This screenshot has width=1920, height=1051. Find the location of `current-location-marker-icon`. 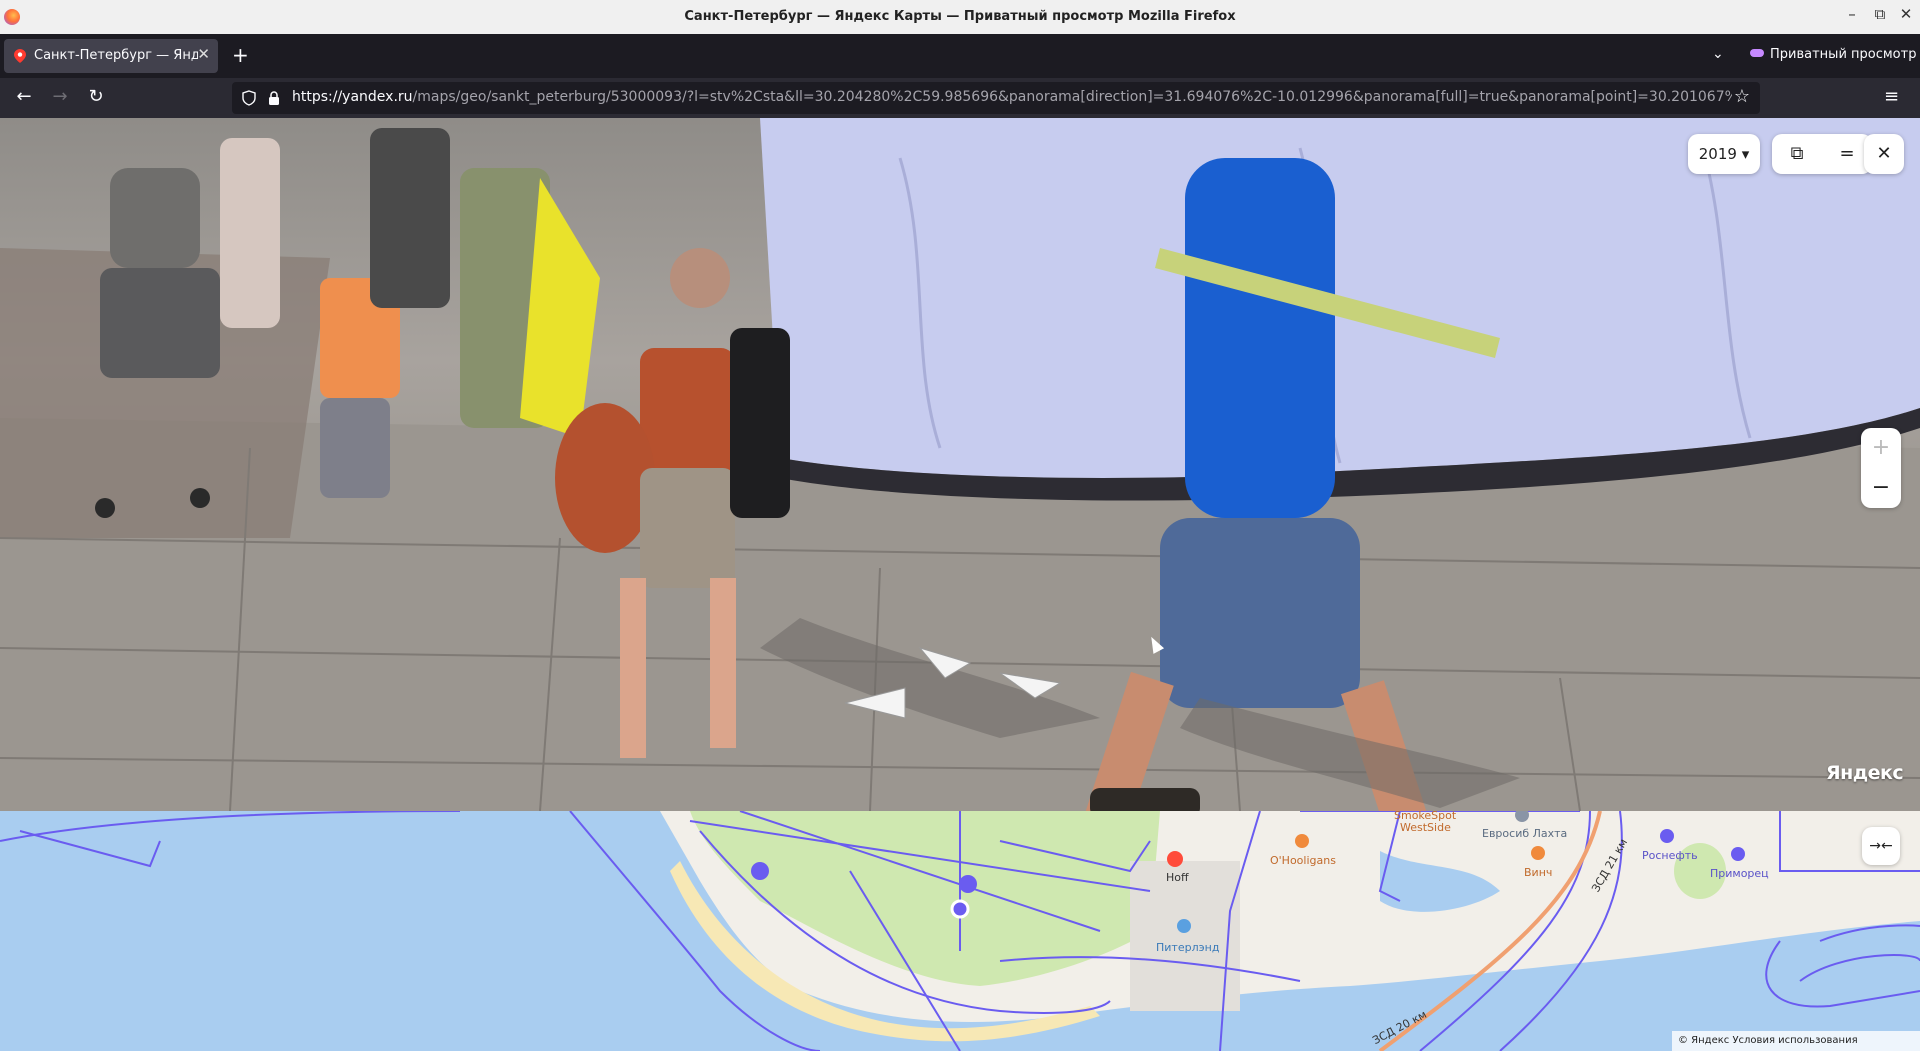

current-location-marker-icon is located at coordinates (960, 909).